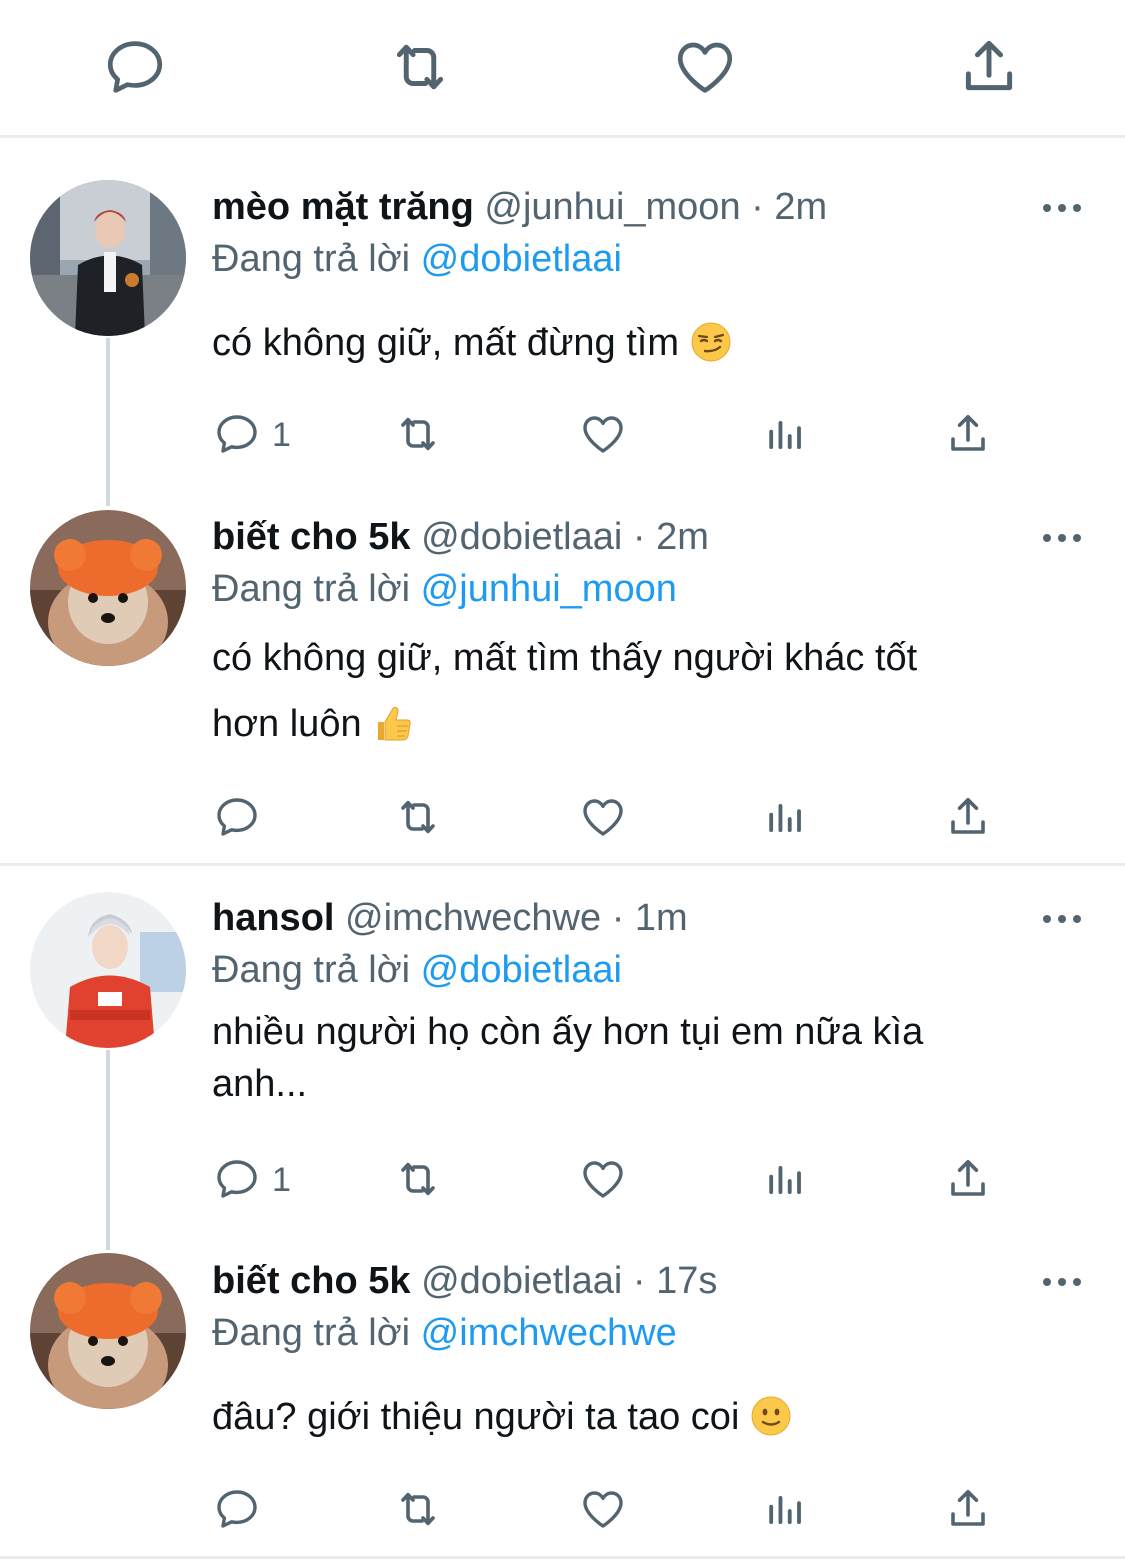 The width and height of the screenshot is (1125, 1561). Describe the element at coordinates (642, 728) in the screenshot. I see `tweet-text-line-2: hơn luôn` at that location.